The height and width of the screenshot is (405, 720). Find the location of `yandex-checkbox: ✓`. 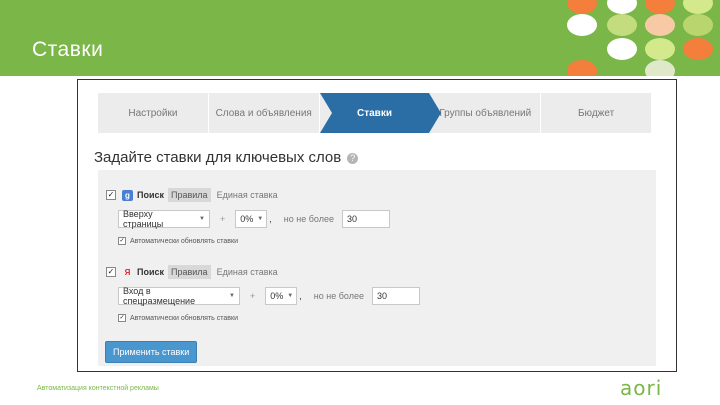

yandex-checkbox: ✓ is located at coordinates (111, 272).